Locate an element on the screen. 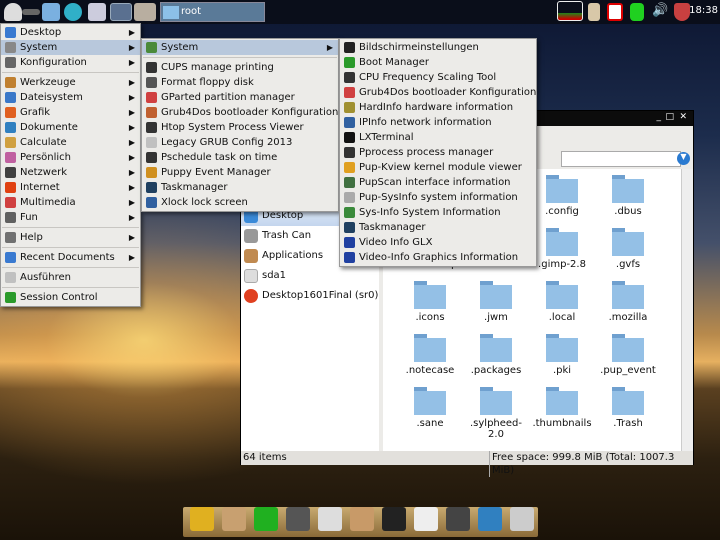  menu-item-bildschirmeinstellungen: Bildschirmeinstellungen is located at coordinates (438, 47).